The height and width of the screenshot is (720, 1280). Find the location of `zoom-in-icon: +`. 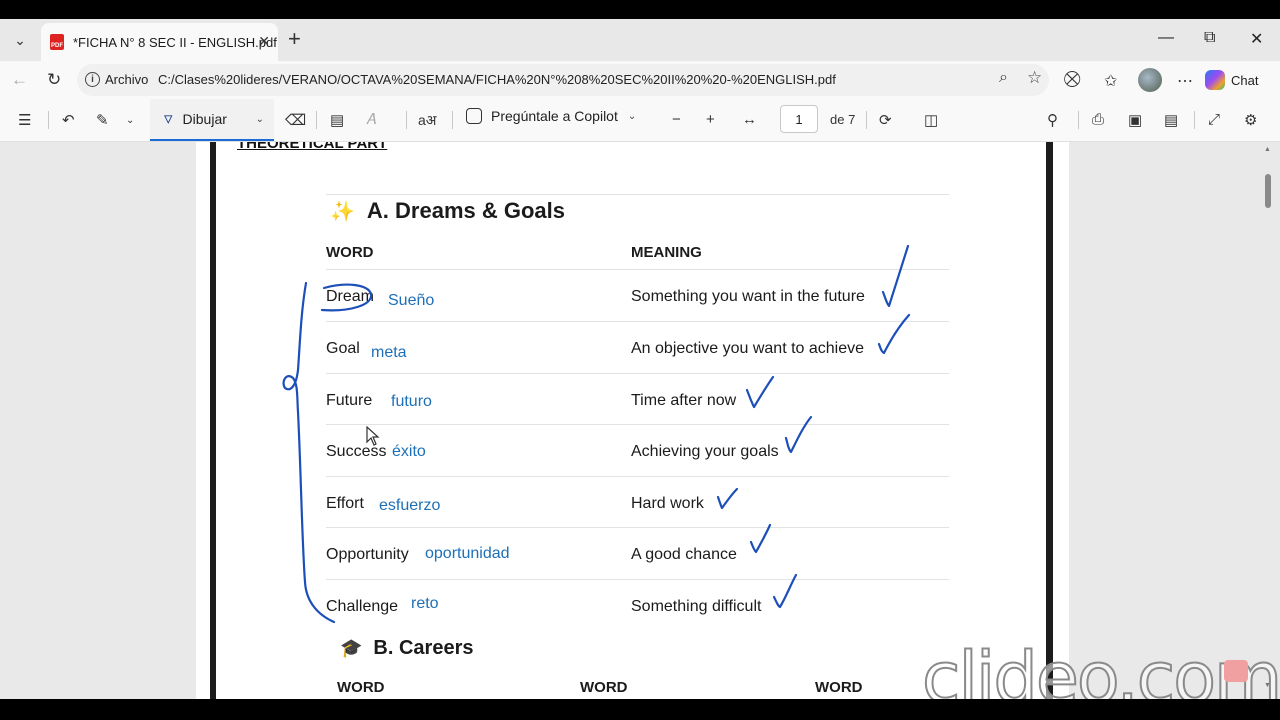

zoom-in-icon: + is located at coordinates (710, 119).